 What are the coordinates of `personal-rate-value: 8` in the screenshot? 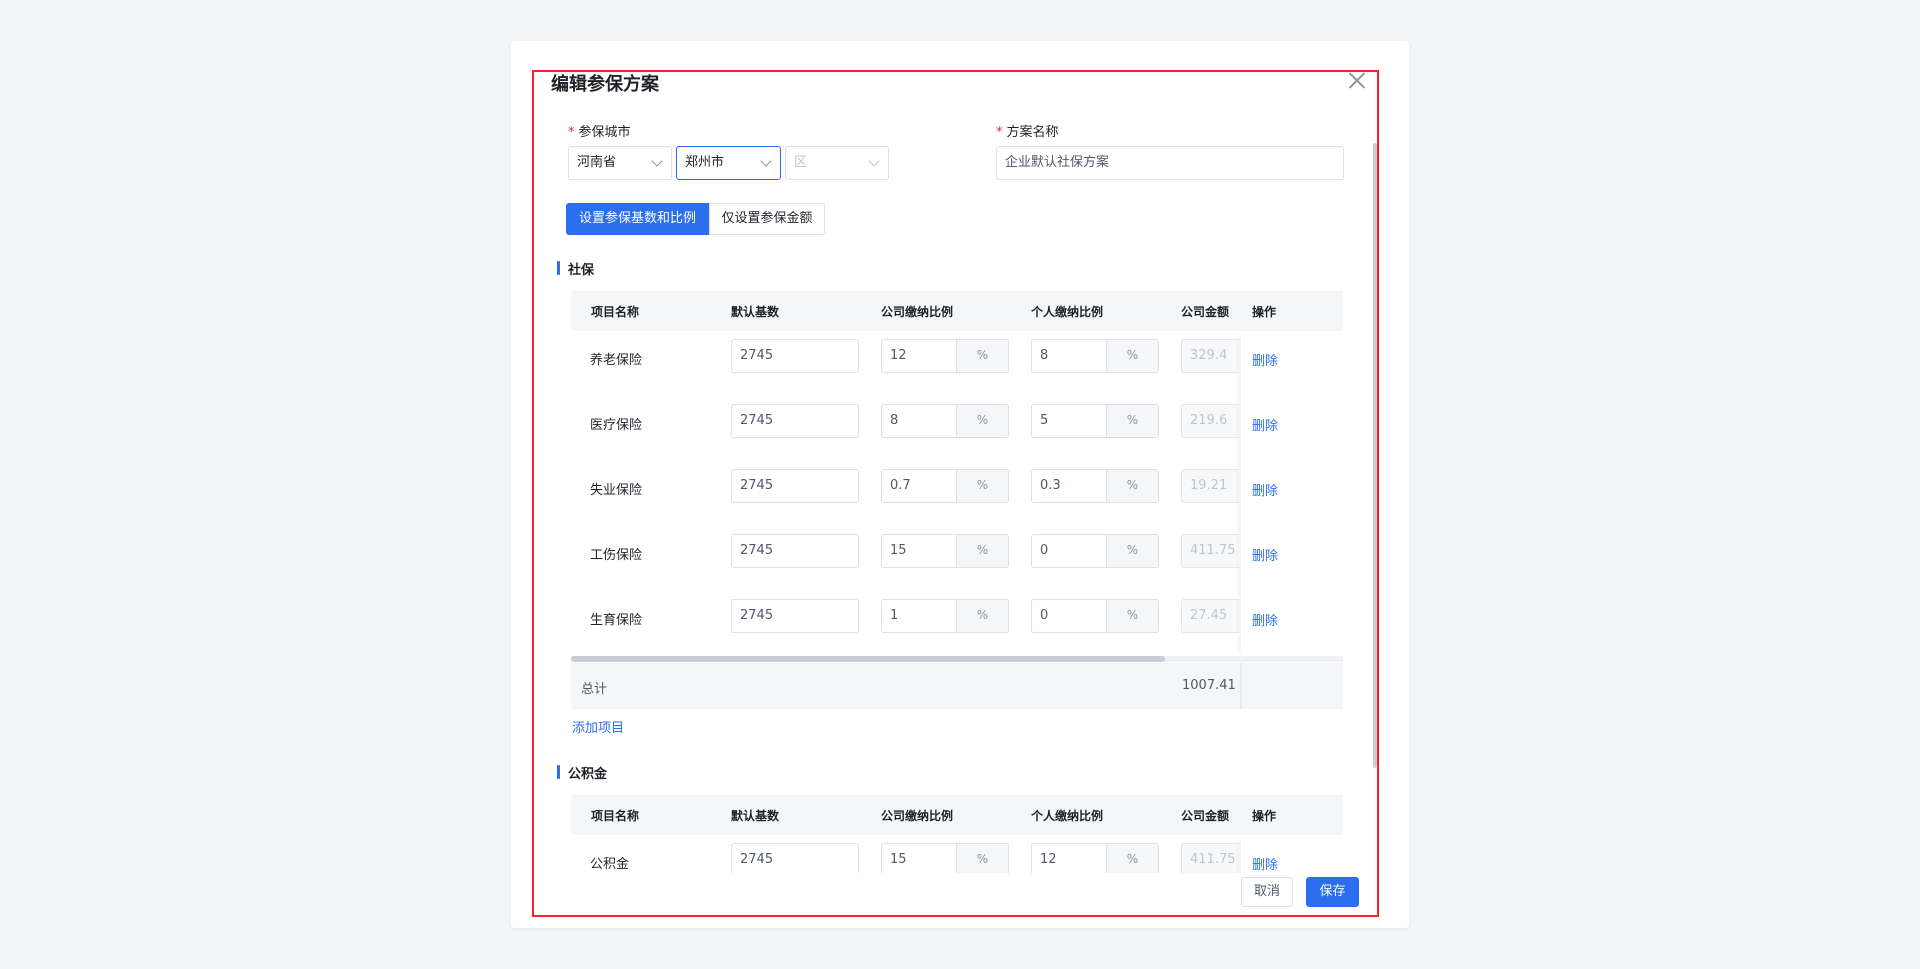 It's located at (1044, 355).